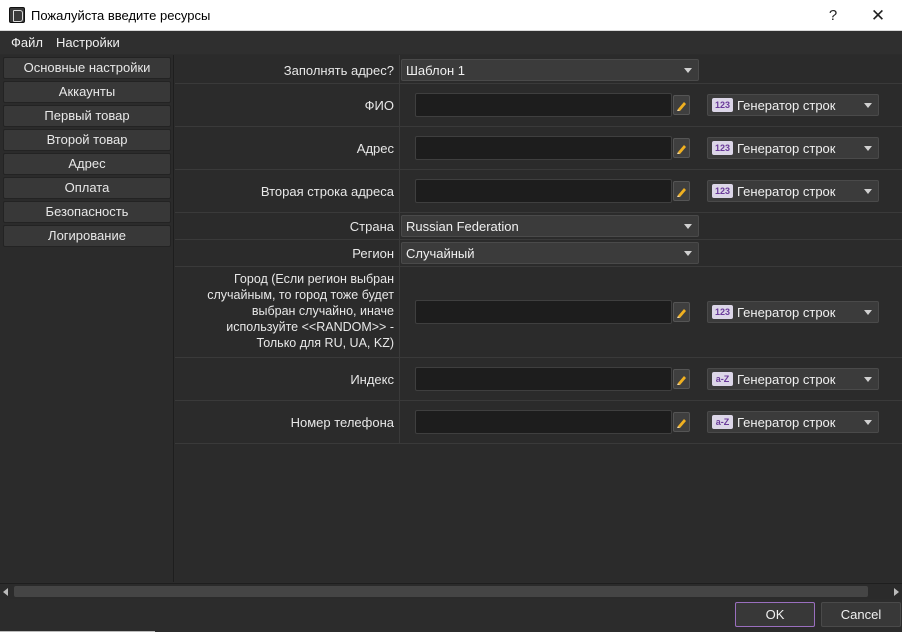 The width and height of the screenshot is (902, 632). I want to click on row-address2: Вторая строка адреса 123 Генератор строк, so click(538, 191).